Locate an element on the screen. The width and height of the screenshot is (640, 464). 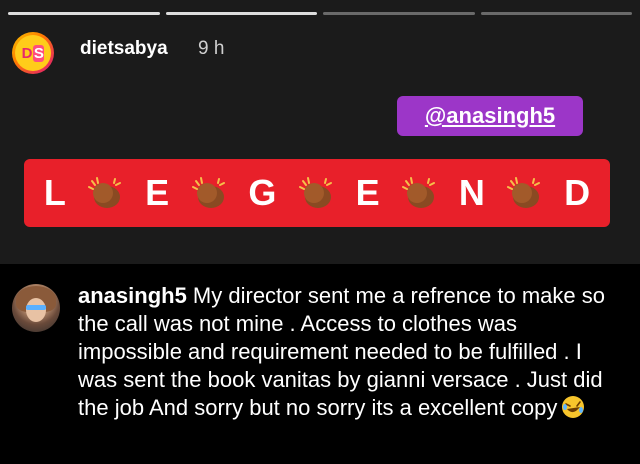
mention-sticker: @anasingh5 is located at coordinates (490, 116).